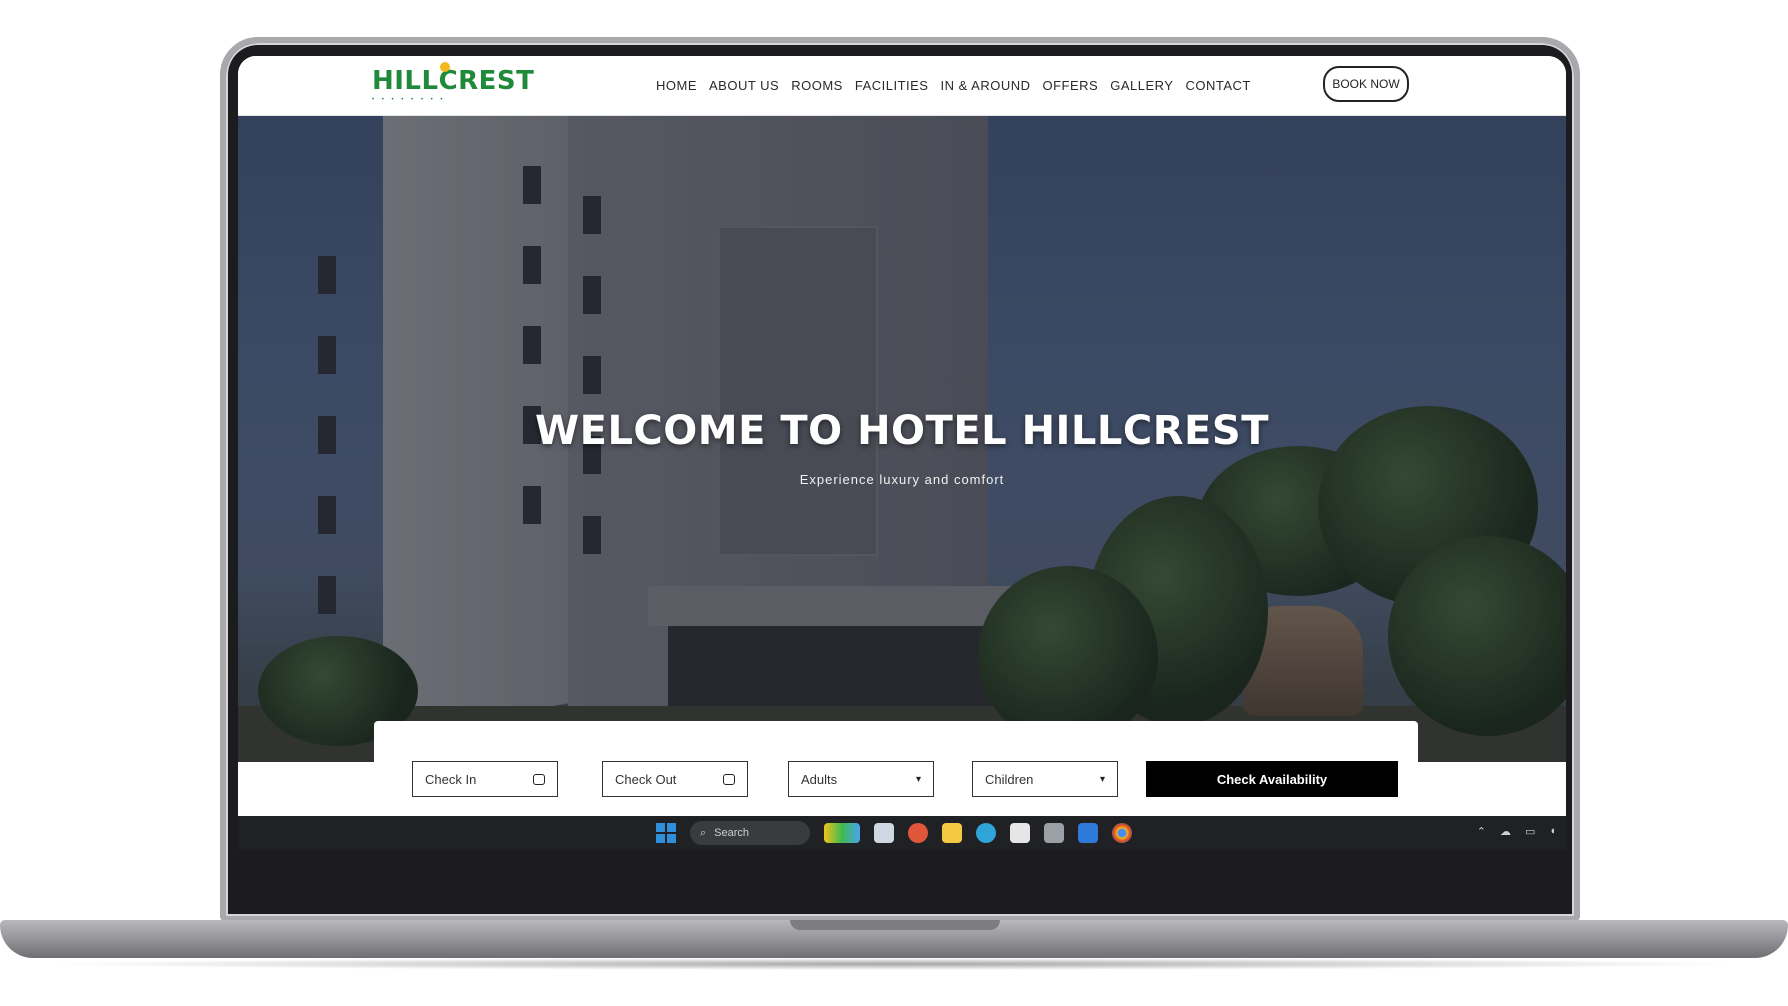 This screenshot has height=1006, width=1788. Describe the element at coordinates (902, 479) in the screenshot. I see `hero-subtitle: Experience luxury and comfort` at that location.